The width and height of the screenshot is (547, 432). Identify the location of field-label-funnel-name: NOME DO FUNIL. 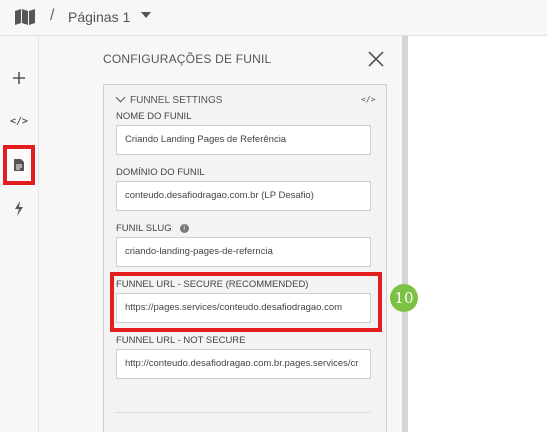
(154, 116).